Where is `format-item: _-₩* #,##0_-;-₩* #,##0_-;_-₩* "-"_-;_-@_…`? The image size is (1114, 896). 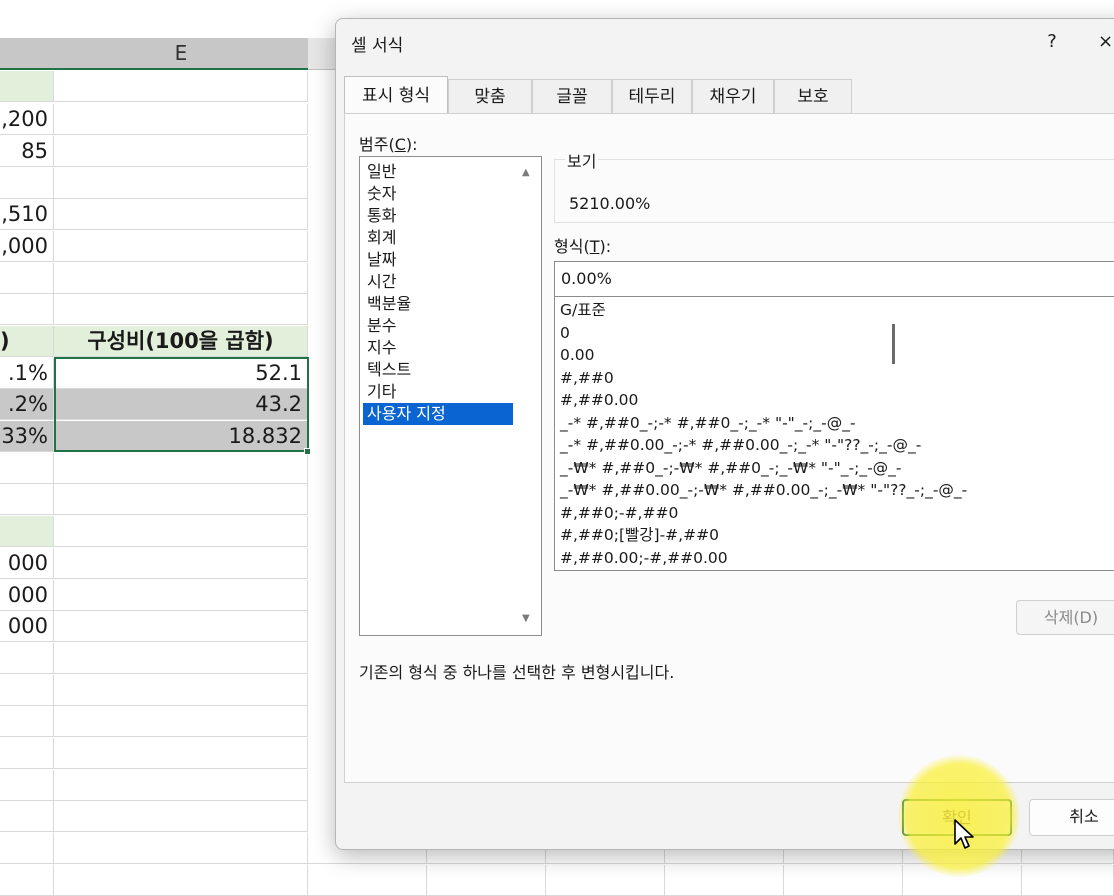
format-item: _-₩* #,##0_-;-₩* #,##0_-;_-₩* "-"_-;_-@_… is located at coordinates (731, 468).